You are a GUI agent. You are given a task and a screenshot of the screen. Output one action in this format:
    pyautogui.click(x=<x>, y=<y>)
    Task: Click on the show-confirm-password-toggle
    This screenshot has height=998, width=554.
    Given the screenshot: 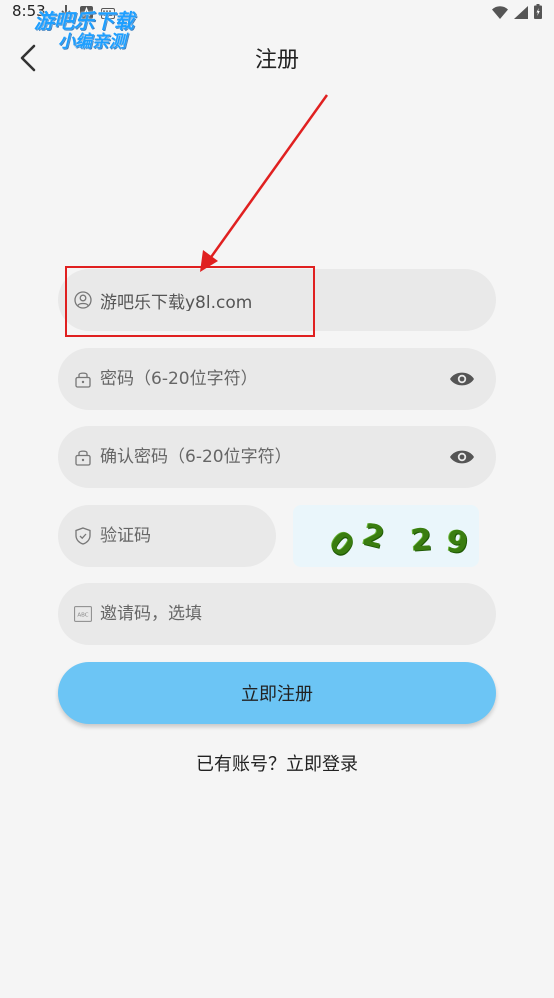 What is the action you would take?
    pyautogui.click(x=462, y=457)
    